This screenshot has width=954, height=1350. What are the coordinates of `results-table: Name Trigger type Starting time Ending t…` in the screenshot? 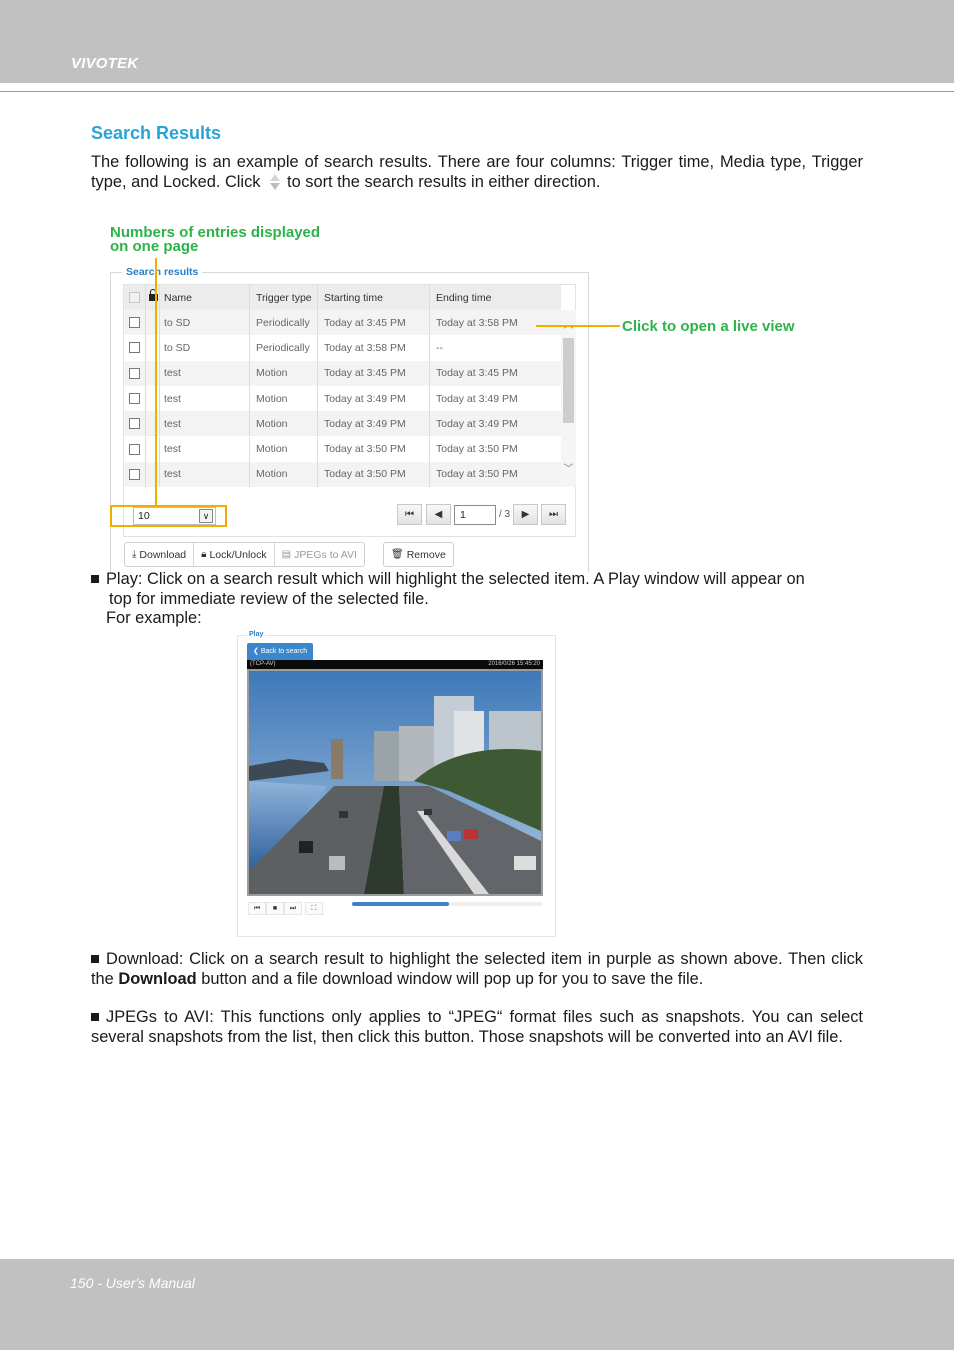 It's located at (349, 410).